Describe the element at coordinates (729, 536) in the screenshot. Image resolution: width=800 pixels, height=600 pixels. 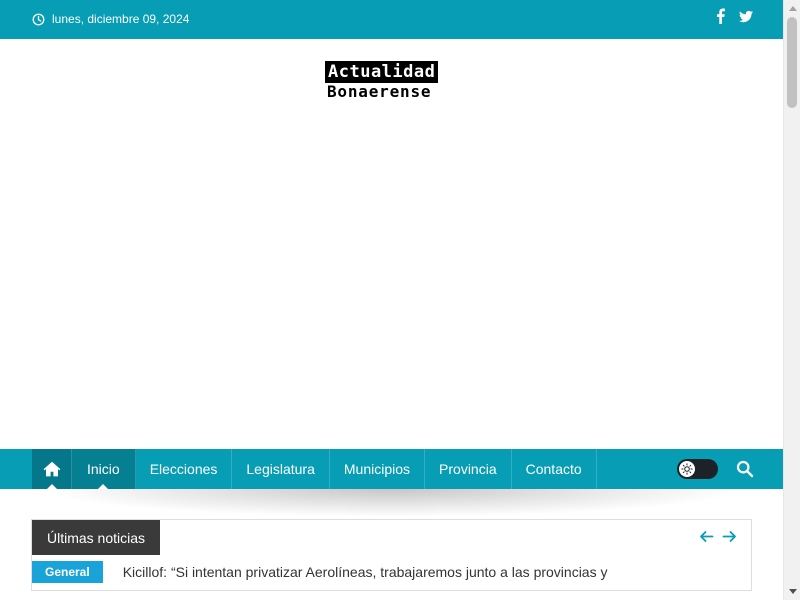
I see `arrow-right-icon` at that location.